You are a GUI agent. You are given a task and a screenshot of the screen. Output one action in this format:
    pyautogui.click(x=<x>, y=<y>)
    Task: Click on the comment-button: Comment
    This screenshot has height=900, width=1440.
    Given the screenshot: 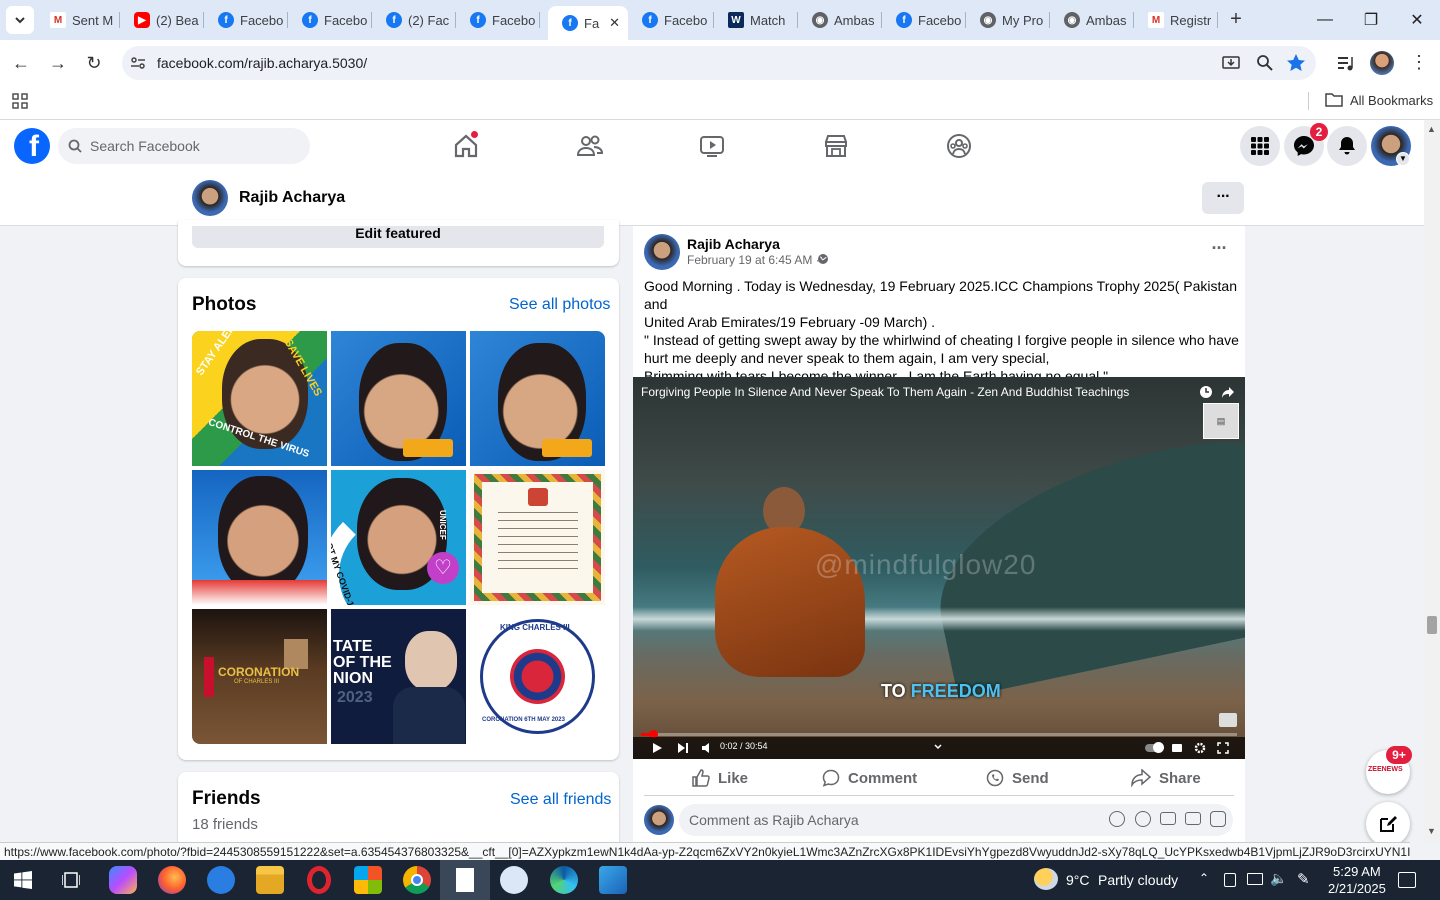 What is the action you would take?
    pyautogui.click(x=869, y=778)
    